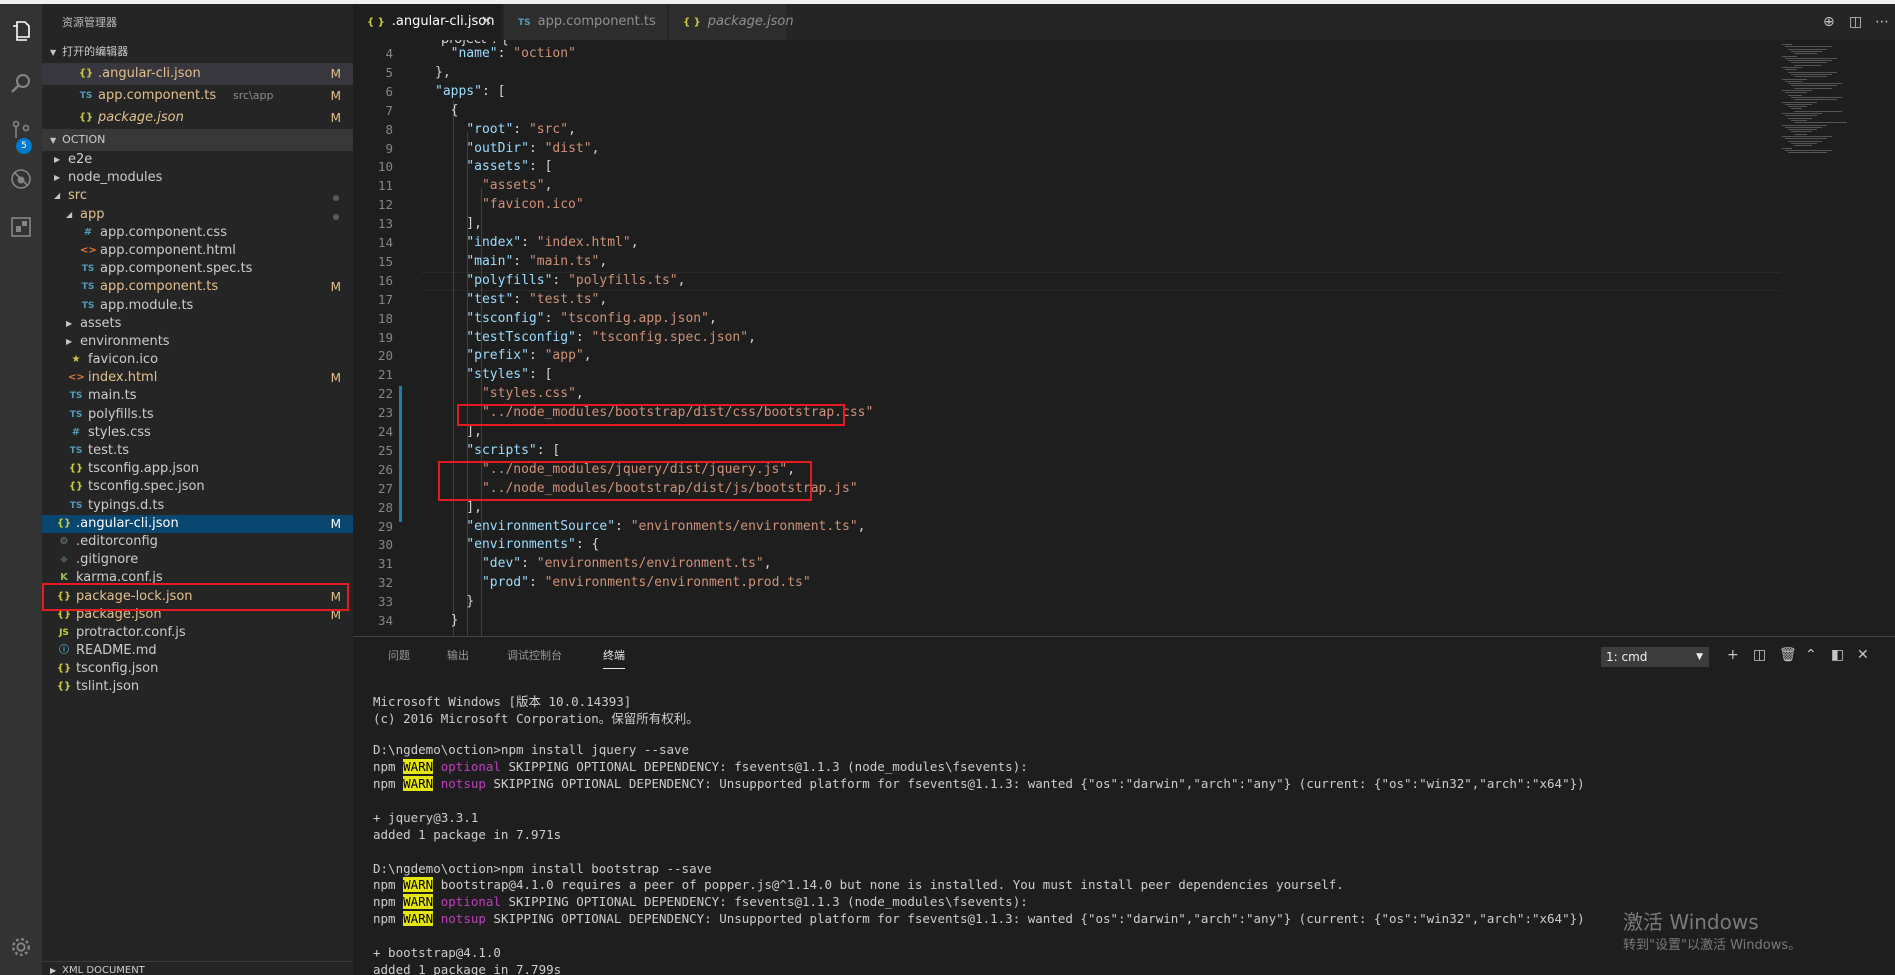  Describe the element at coordinates (197, 687) in the screenshot. I see `tree-file: {} tslint.json` at that location.